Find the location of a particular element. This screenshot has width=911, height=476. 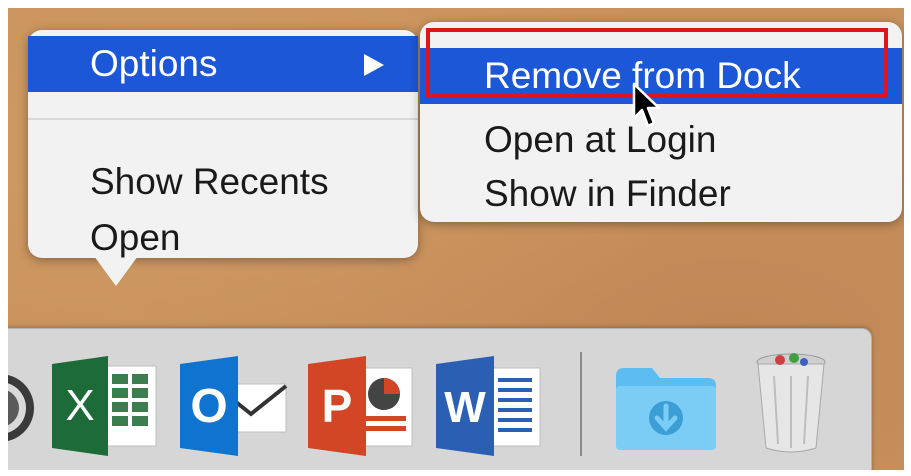

menu-item-options-label: Options is located at coordinates (154, 63).